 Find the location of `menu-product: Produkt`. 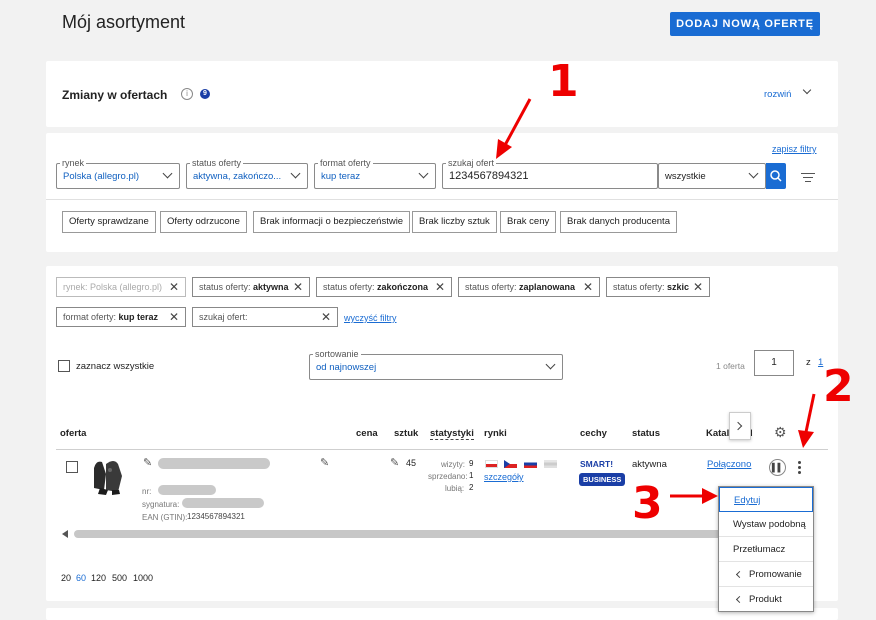

menu-product: Produkt is located at coordinates (766, 599).